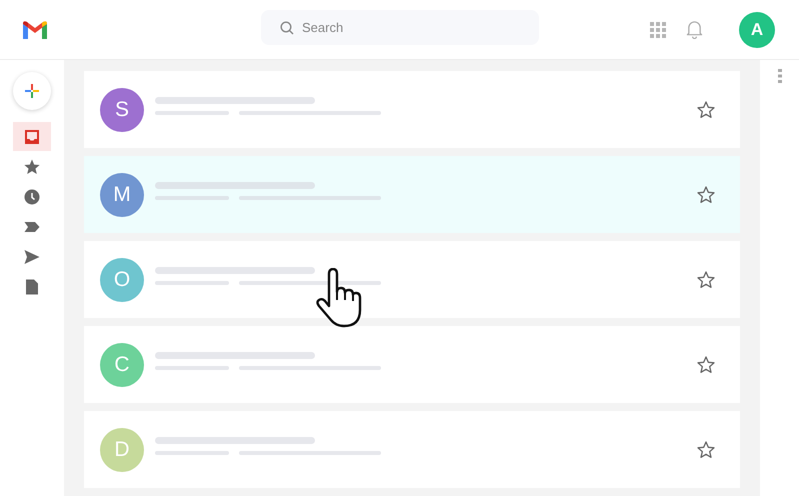 Image resolution: width=799 pixels, height=496 pixels. I want to click on hand-cursor-icon, so click(339, 298).